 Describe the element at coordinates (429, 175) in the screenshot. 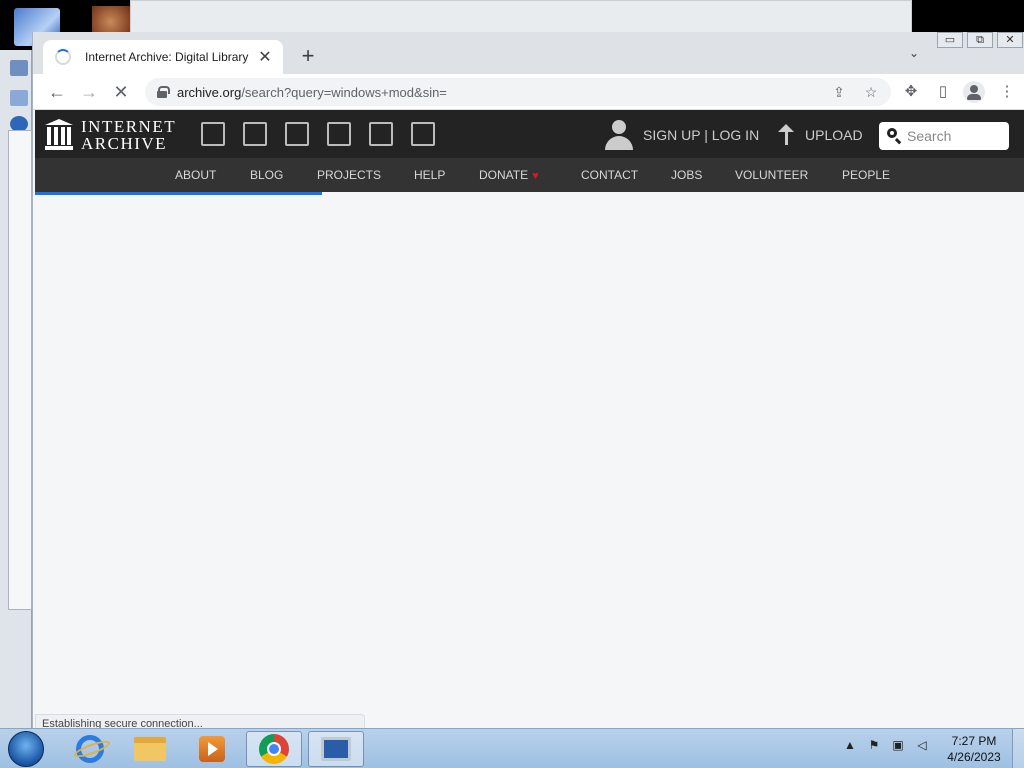

I see `nav-help: HELP` at that location.